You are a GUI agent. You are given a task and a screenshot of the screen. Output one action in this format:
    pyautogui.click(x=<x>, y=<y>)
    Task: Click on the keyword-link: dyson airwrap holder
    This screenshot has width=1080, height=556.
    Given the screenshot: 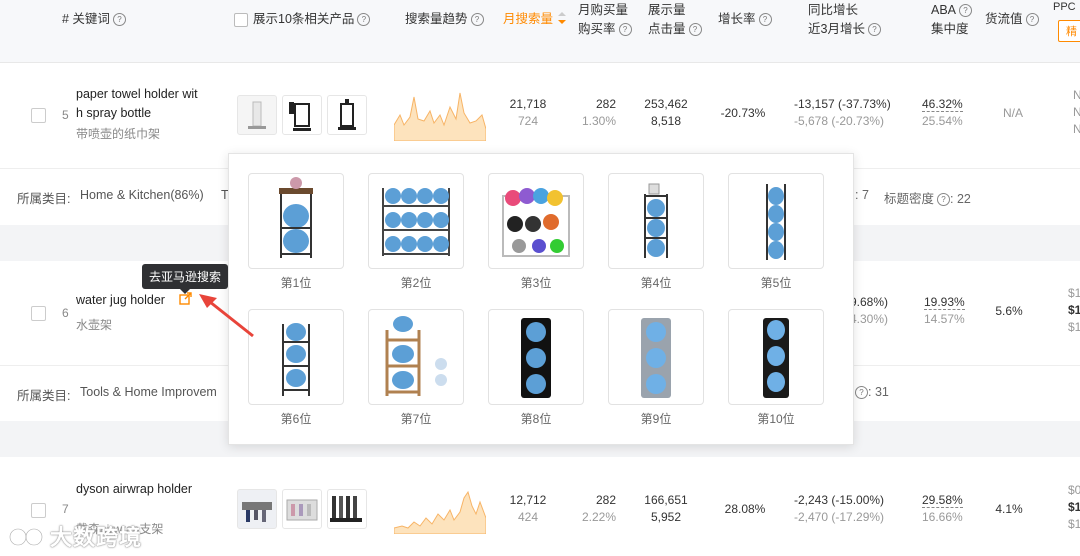 What is the action you would take?
    pyautogui.click(x=134, y=489)
    